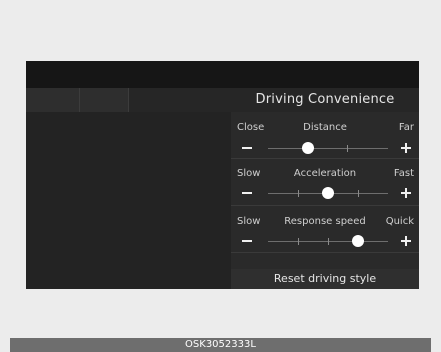  Describe the element at coordinates (325, 173) in the screenshot. I see `acceleration-label: Acceleration` at that location.